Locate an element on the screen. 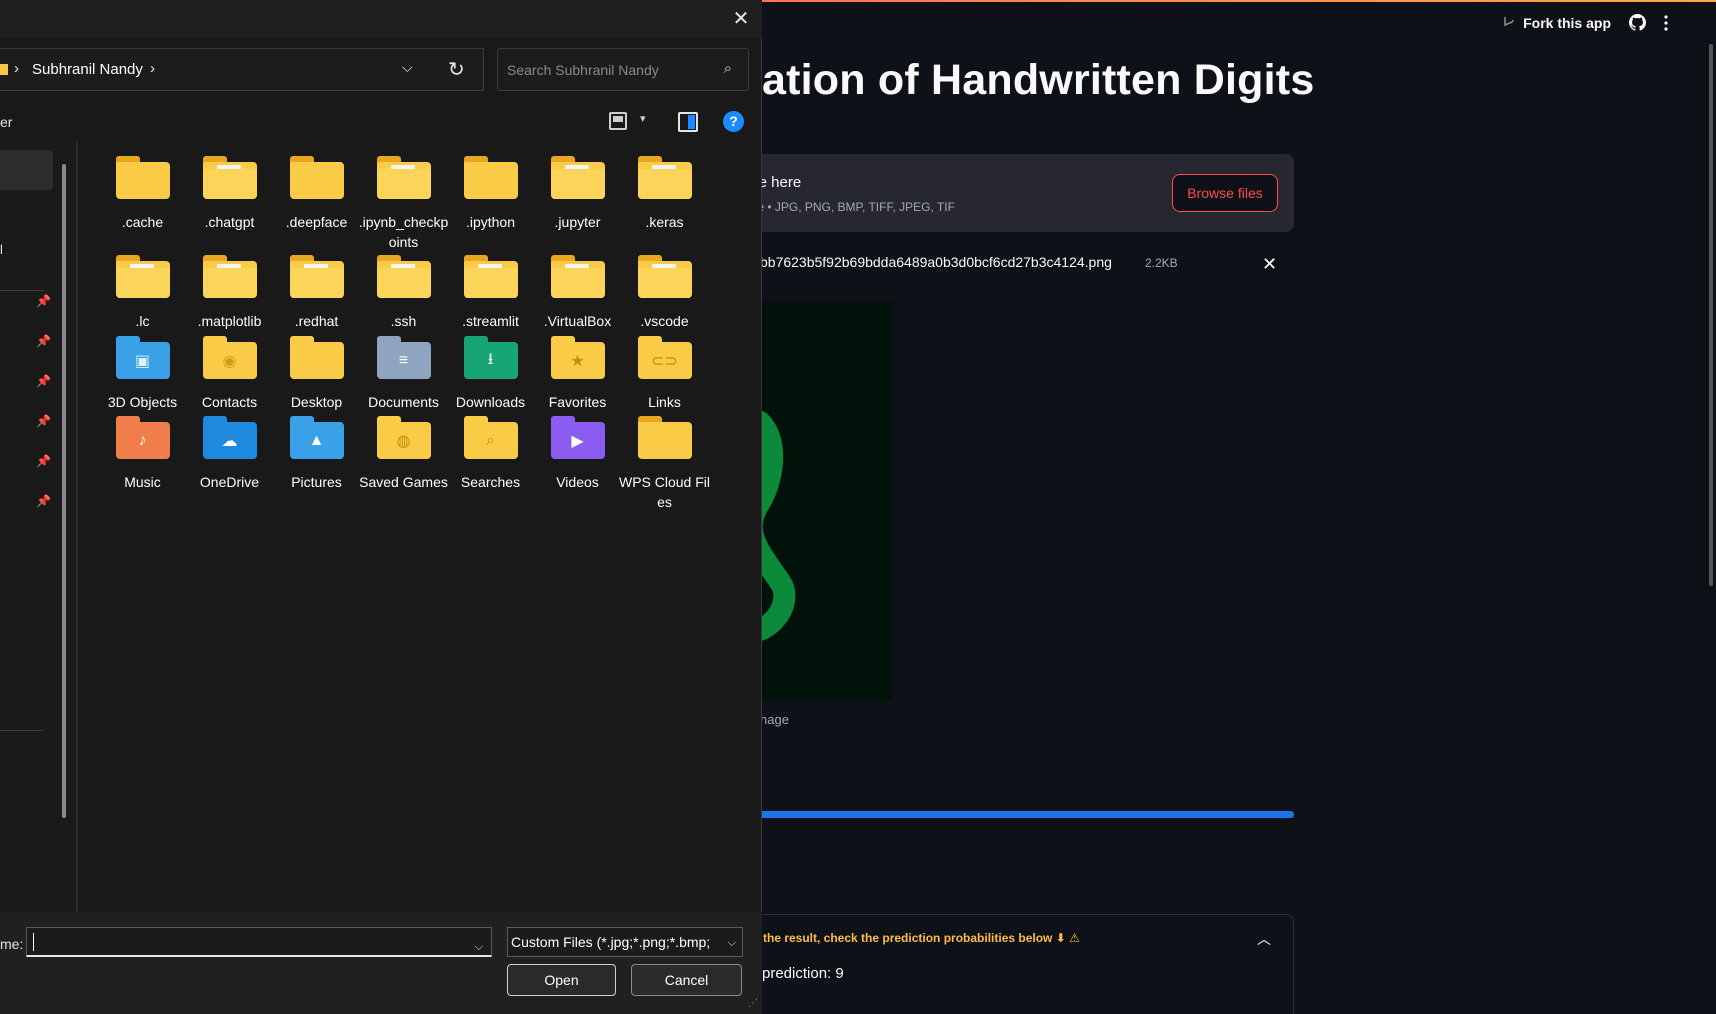  refresh-icon: ↻ is located at coordinates (456, 69).